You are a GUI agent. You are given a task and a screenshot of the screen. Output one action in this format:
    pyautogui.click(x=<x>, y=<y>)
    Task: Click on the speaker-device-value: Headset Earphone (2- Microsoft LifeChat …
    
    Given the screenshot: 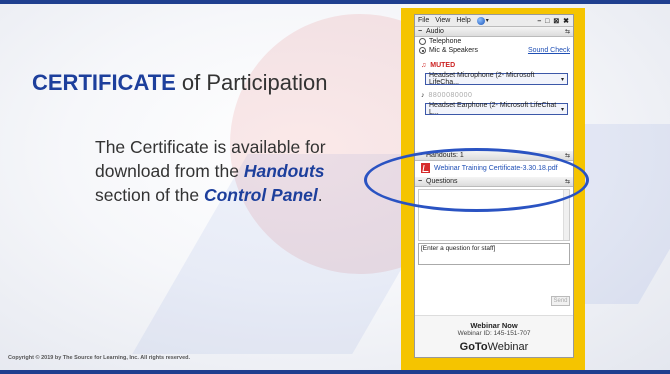 What is the action you would take?
    pyautogui.click(x=493, y=109)
    